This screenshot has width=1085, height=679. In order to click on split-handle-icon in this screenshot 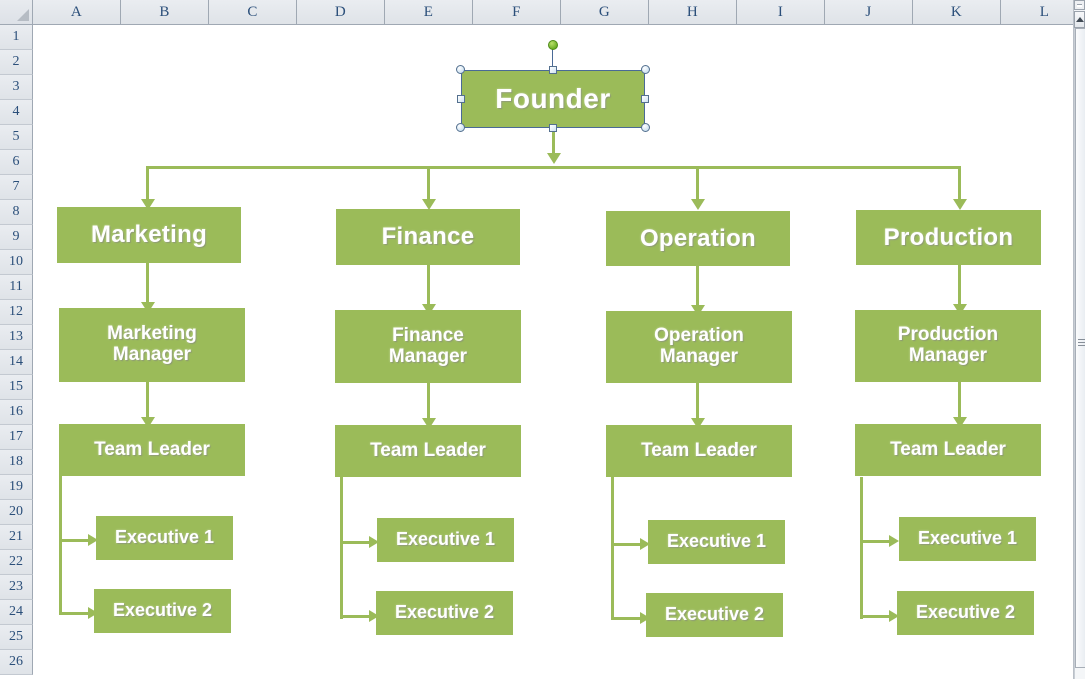, I will do `click(1079, 5)`.